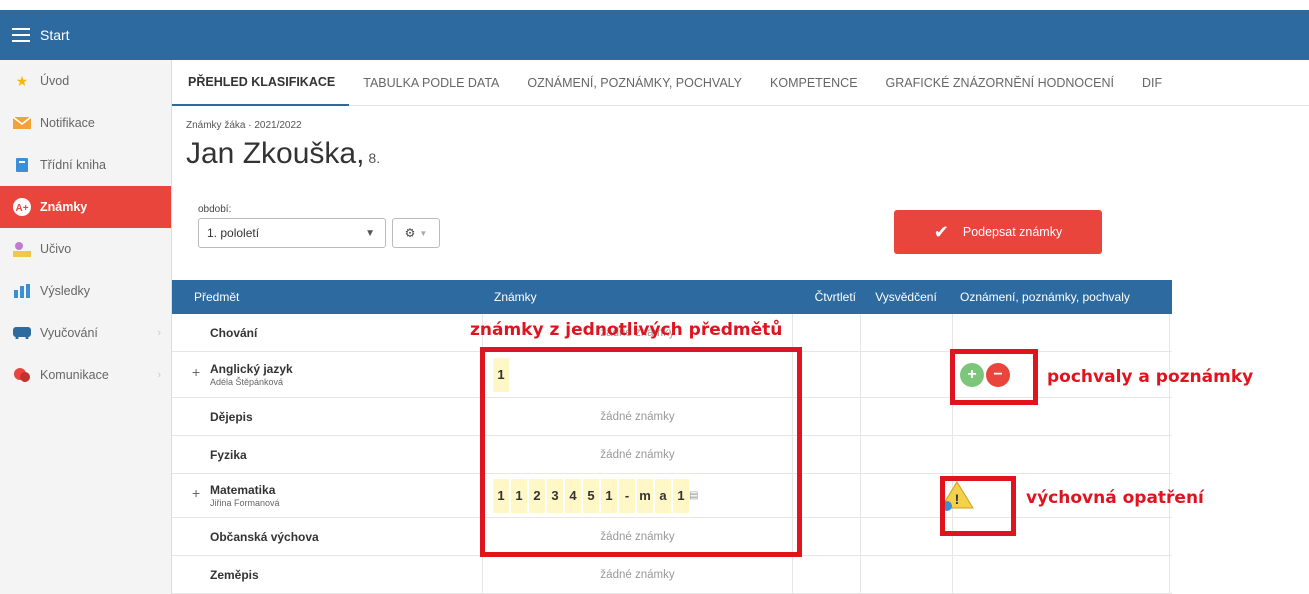  I want to click on sidebar-item-ucivo: Učivo, so click(85, 249).